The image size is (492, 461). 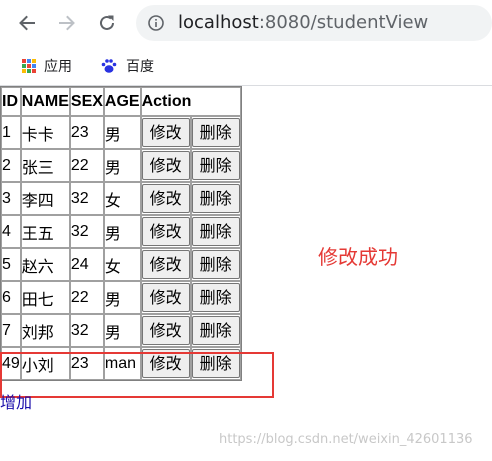 I want to click on url-host: localhost, so click(x=218, y=22).